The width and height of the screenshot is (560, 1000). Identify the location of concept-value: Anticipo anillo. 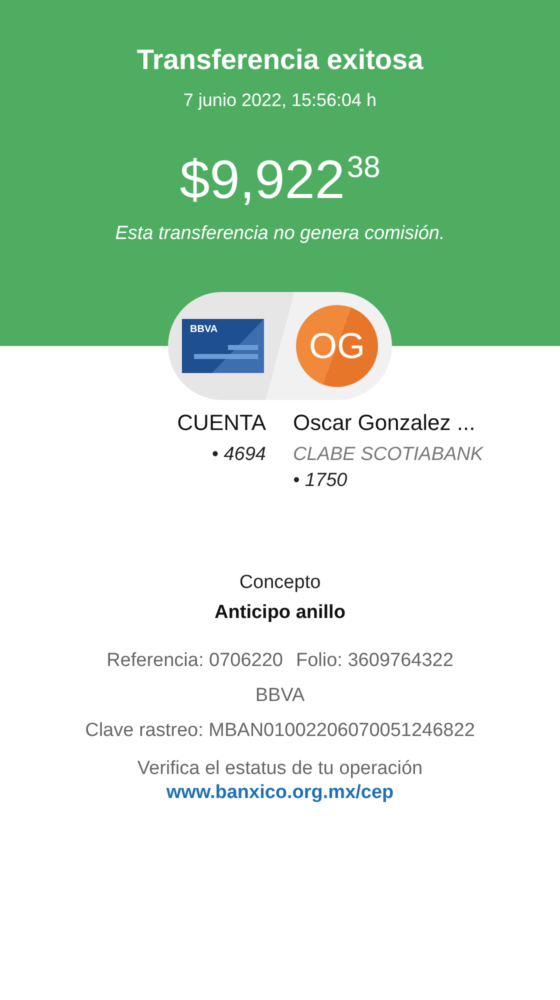
(280, 613).